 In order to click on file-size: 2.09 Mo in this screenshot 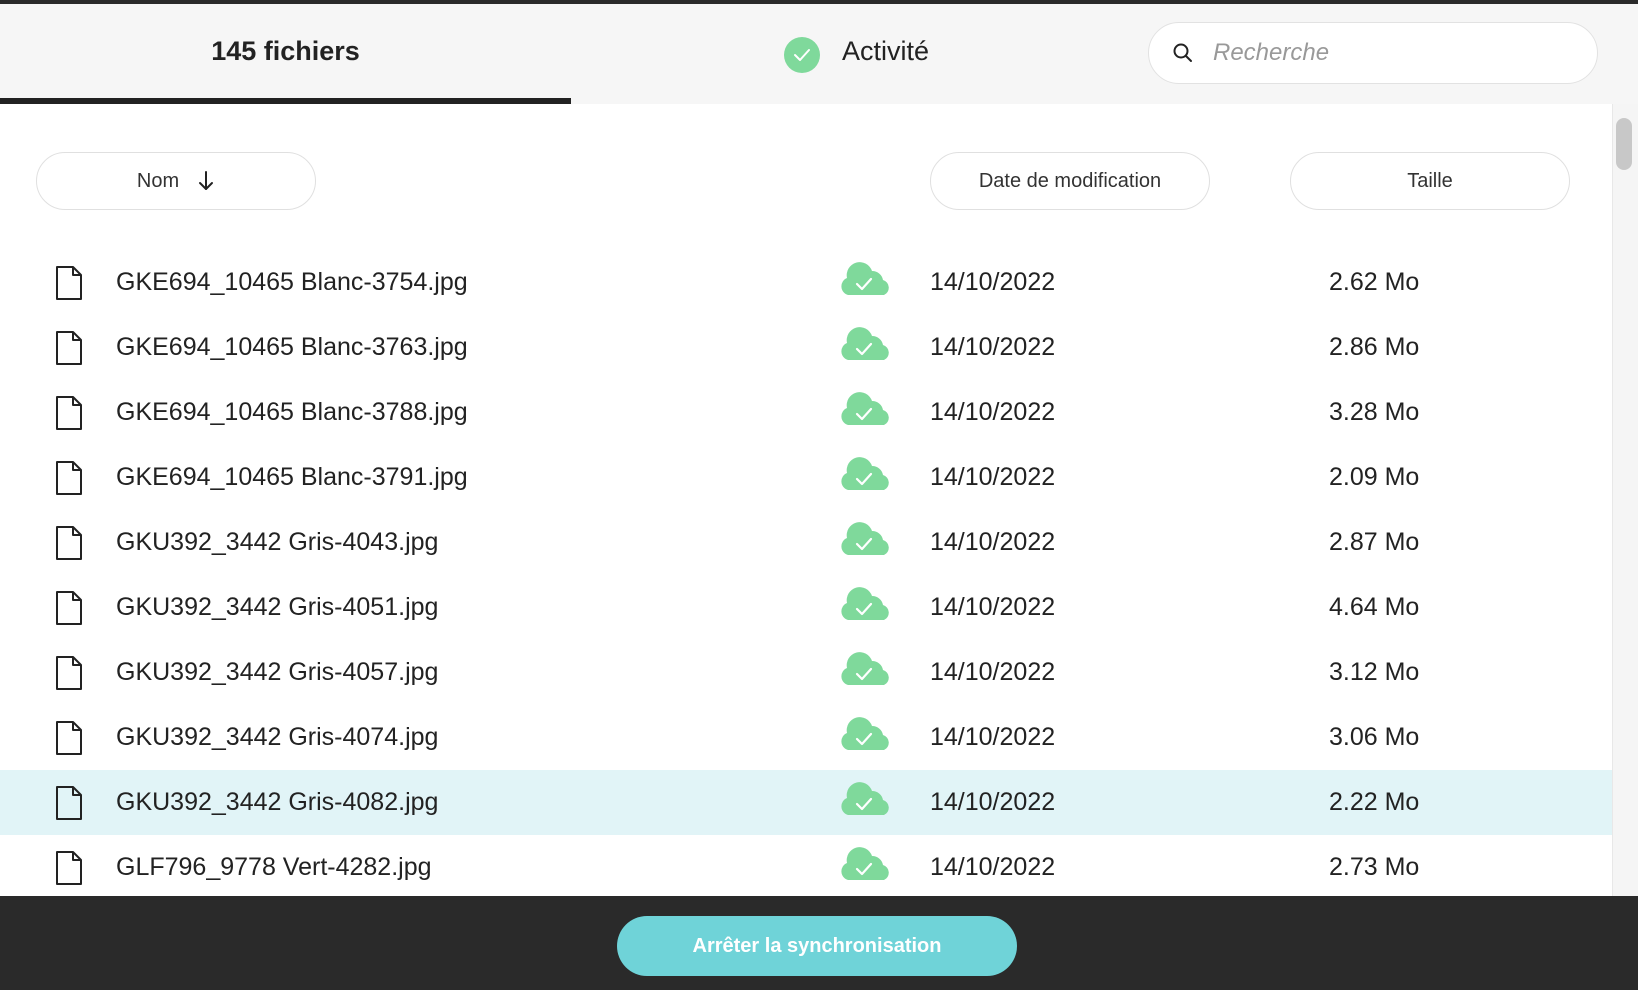, I will do `click(1374, 477)`.